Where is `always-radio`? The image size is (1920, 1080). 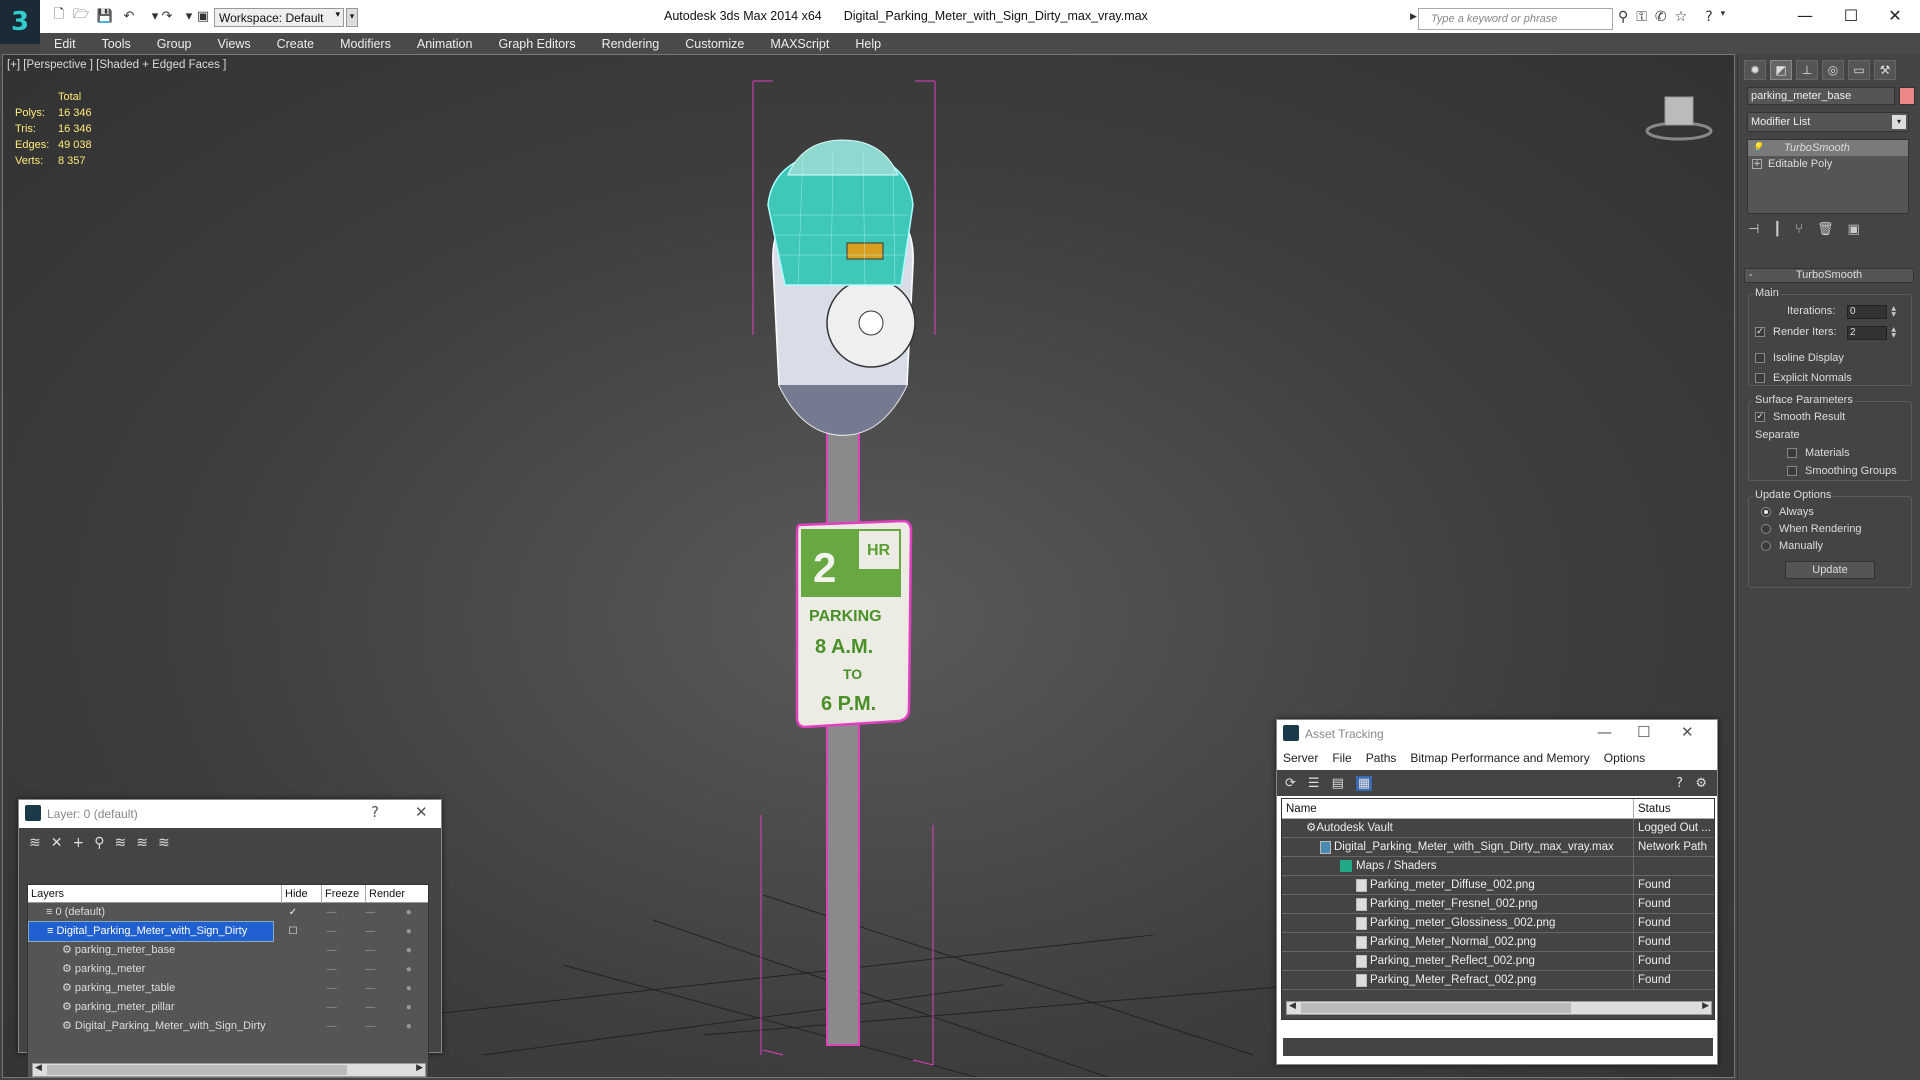 always-radio is located at coordinates (1766, 512).